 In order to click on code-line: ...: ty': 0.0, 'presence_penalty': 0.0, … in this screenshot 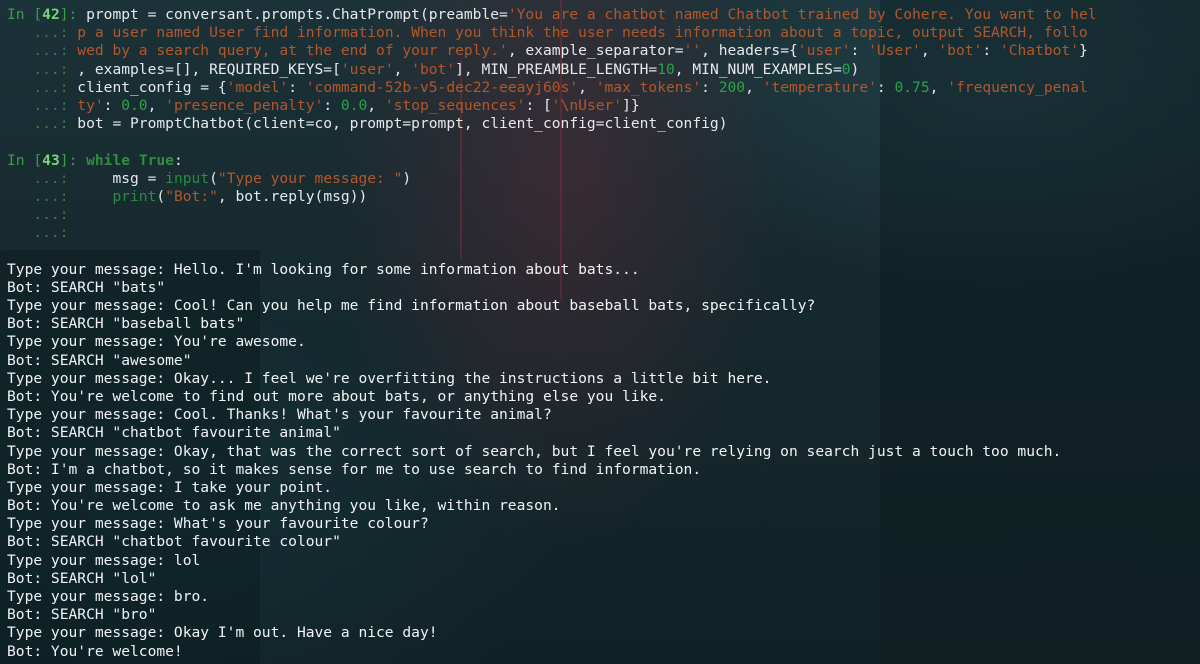, I will do `click(603, 106)`.